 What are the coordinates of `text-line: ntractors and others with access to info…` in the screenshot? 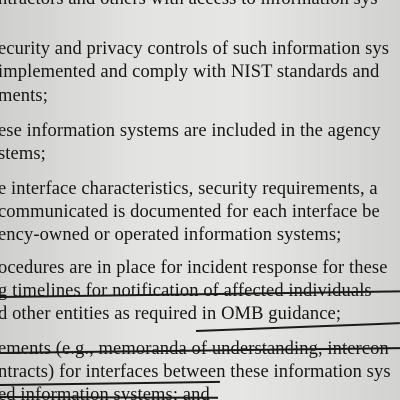 It's located at (189, 5).